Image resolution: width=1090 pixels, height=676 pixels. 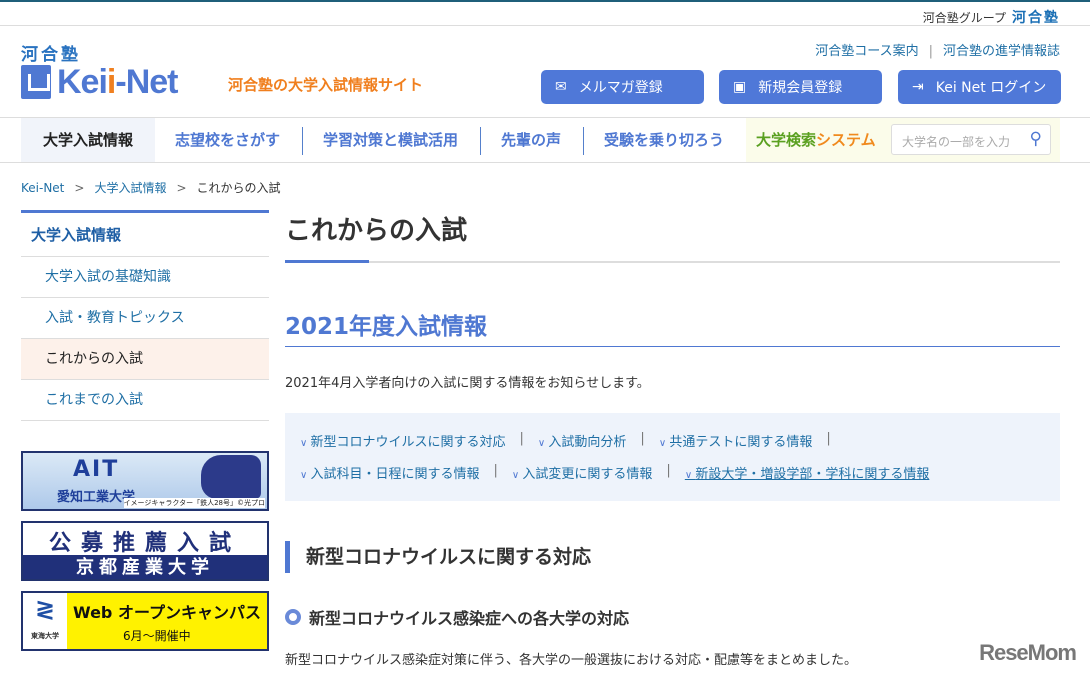 What do you see at coordinates (1036, 139) in the screenshot?
I see `search-icon: ⚲` at bounding box center [1036, 139].